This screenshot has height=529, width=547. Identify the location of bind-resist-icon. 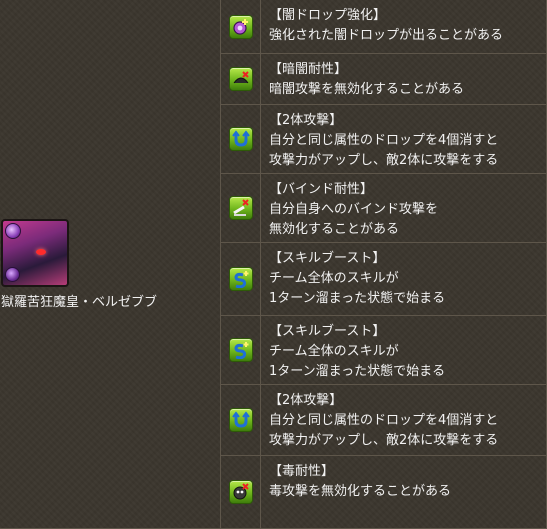
(240, 208).